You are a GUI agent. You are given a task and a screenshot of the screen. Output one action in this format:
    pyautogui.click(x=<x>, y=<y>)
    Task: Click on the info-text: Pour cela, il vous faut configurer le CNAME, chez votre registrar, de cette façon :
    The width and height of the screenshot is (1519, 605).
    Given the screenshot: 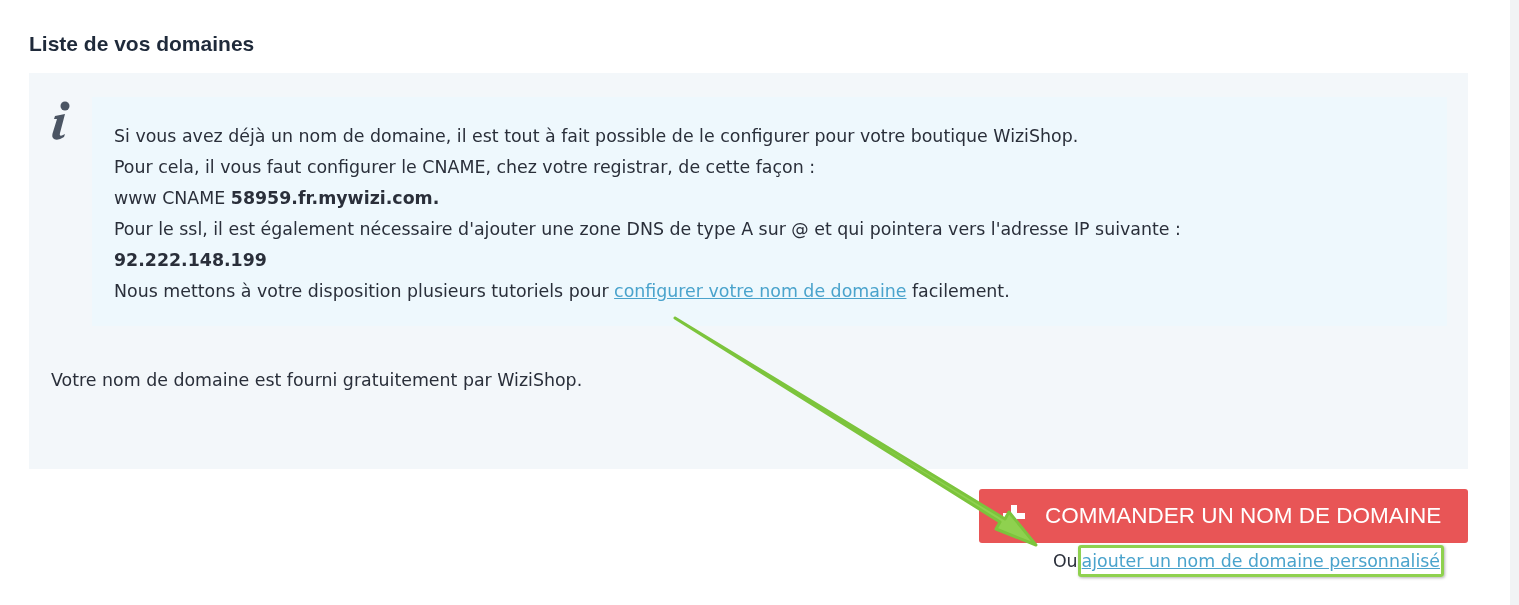 What is the action you would take?
    pyautogui.click(x=465, y=167)
    